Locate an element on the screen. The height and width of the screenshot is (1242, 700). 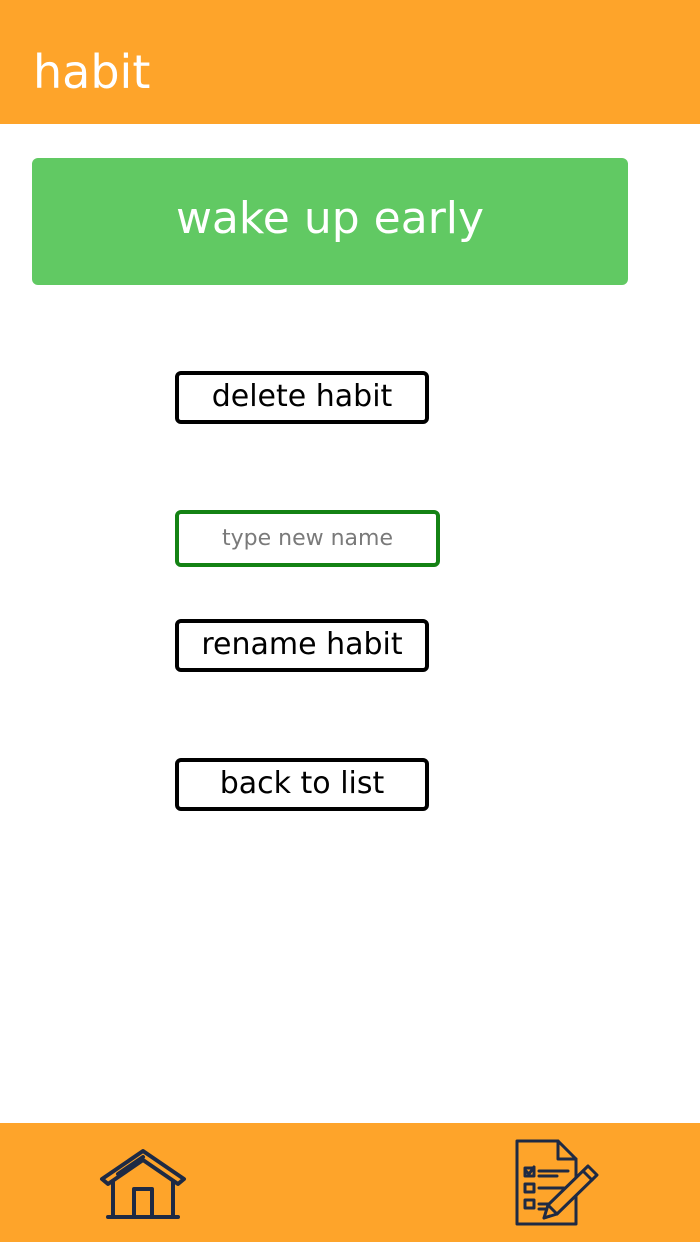
page-title: habit is located at coordinates (92, 72).